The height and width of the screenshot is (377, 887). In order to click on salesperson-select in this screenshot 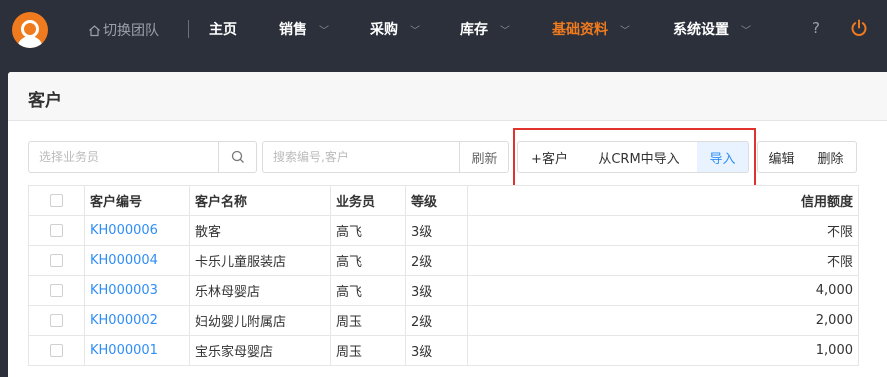, I will do `click(142, 157)`.